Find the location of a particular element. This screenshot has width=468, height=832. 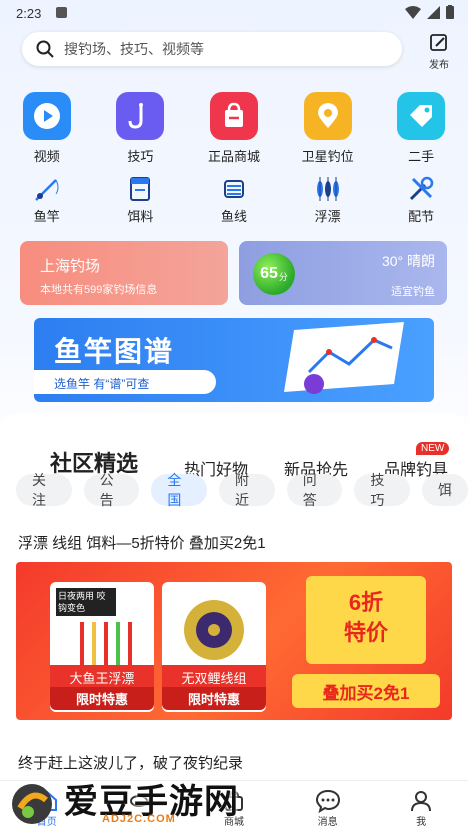

nav-label: 我 is located at coordinates (421, 822).